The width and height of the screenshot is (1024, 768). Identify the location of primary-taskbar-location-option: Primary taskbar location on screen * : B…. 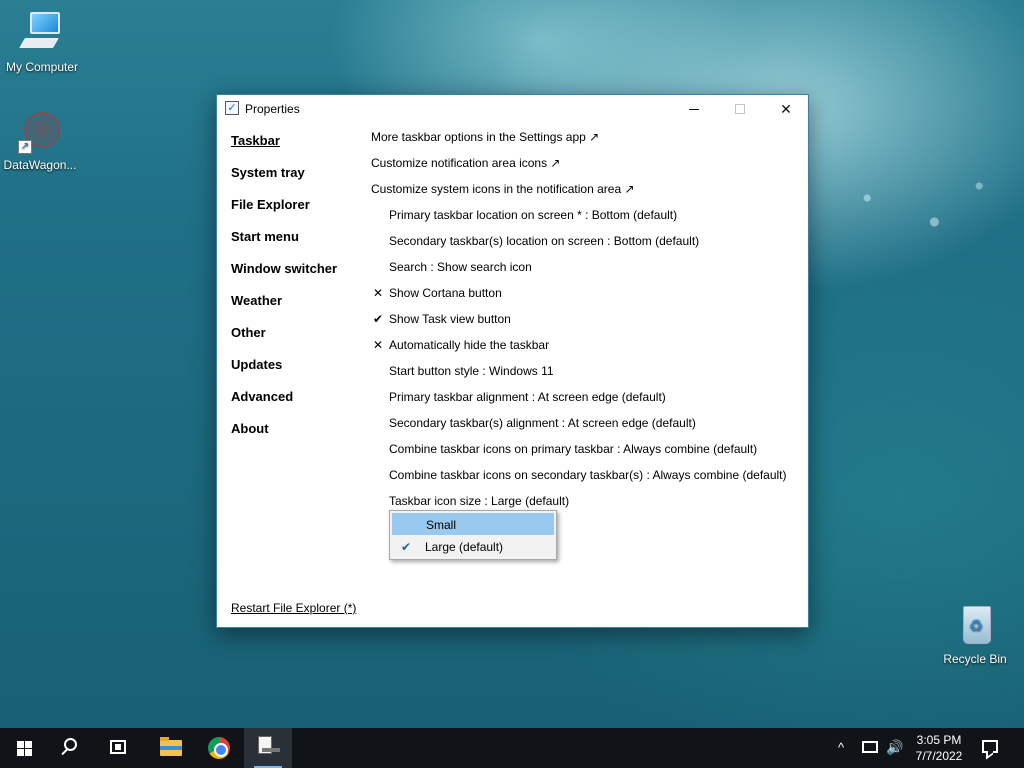
(586, 220).